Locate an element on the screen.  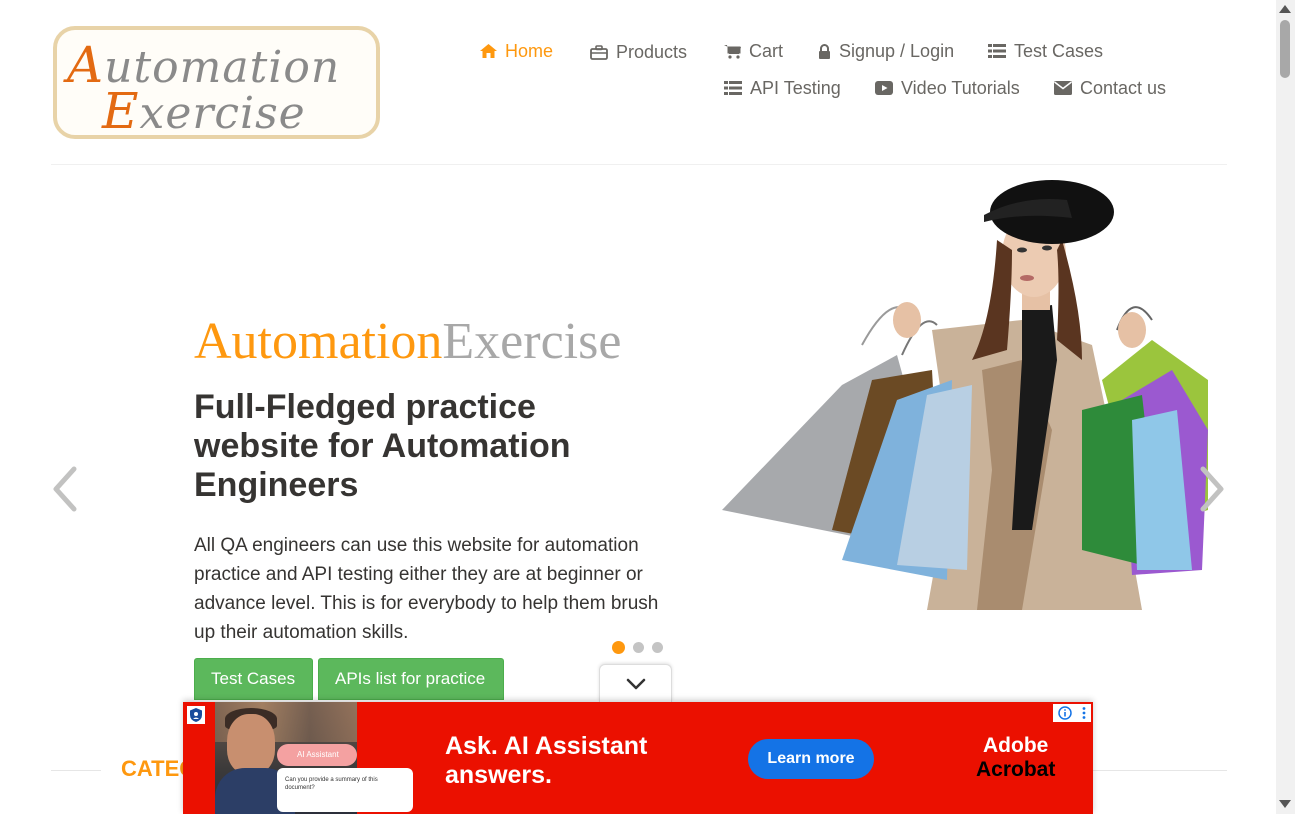
site-logo: Automation Exercise is located at coordinates (216, 83).